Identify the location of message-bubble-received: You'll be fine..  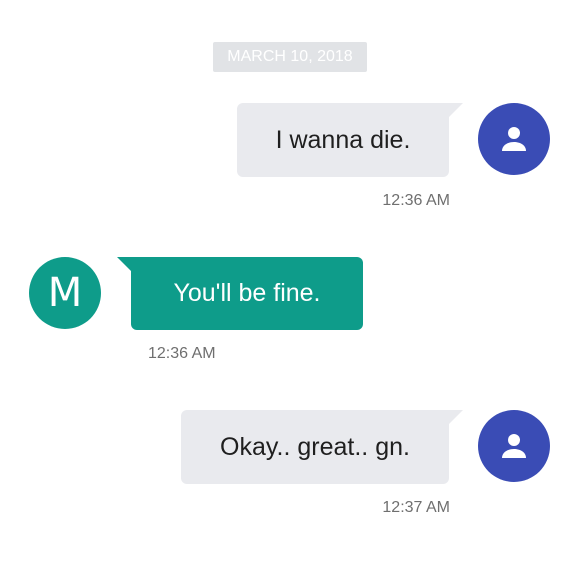
(240, 293).